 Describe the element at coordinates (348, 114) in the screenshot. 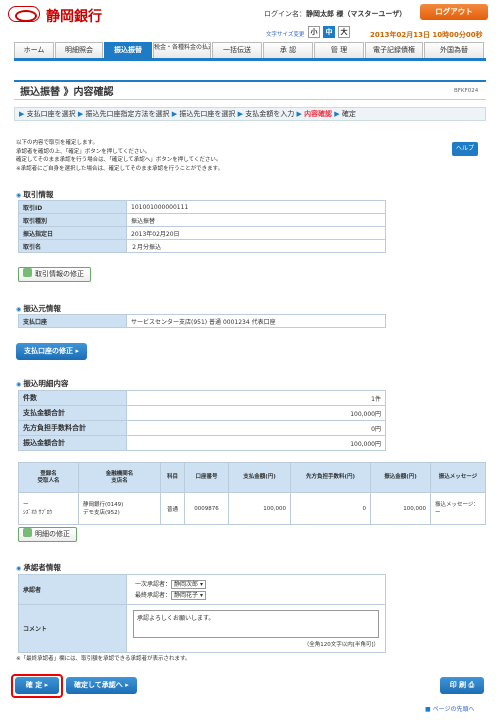

I see `step-item: 確定` at that location.